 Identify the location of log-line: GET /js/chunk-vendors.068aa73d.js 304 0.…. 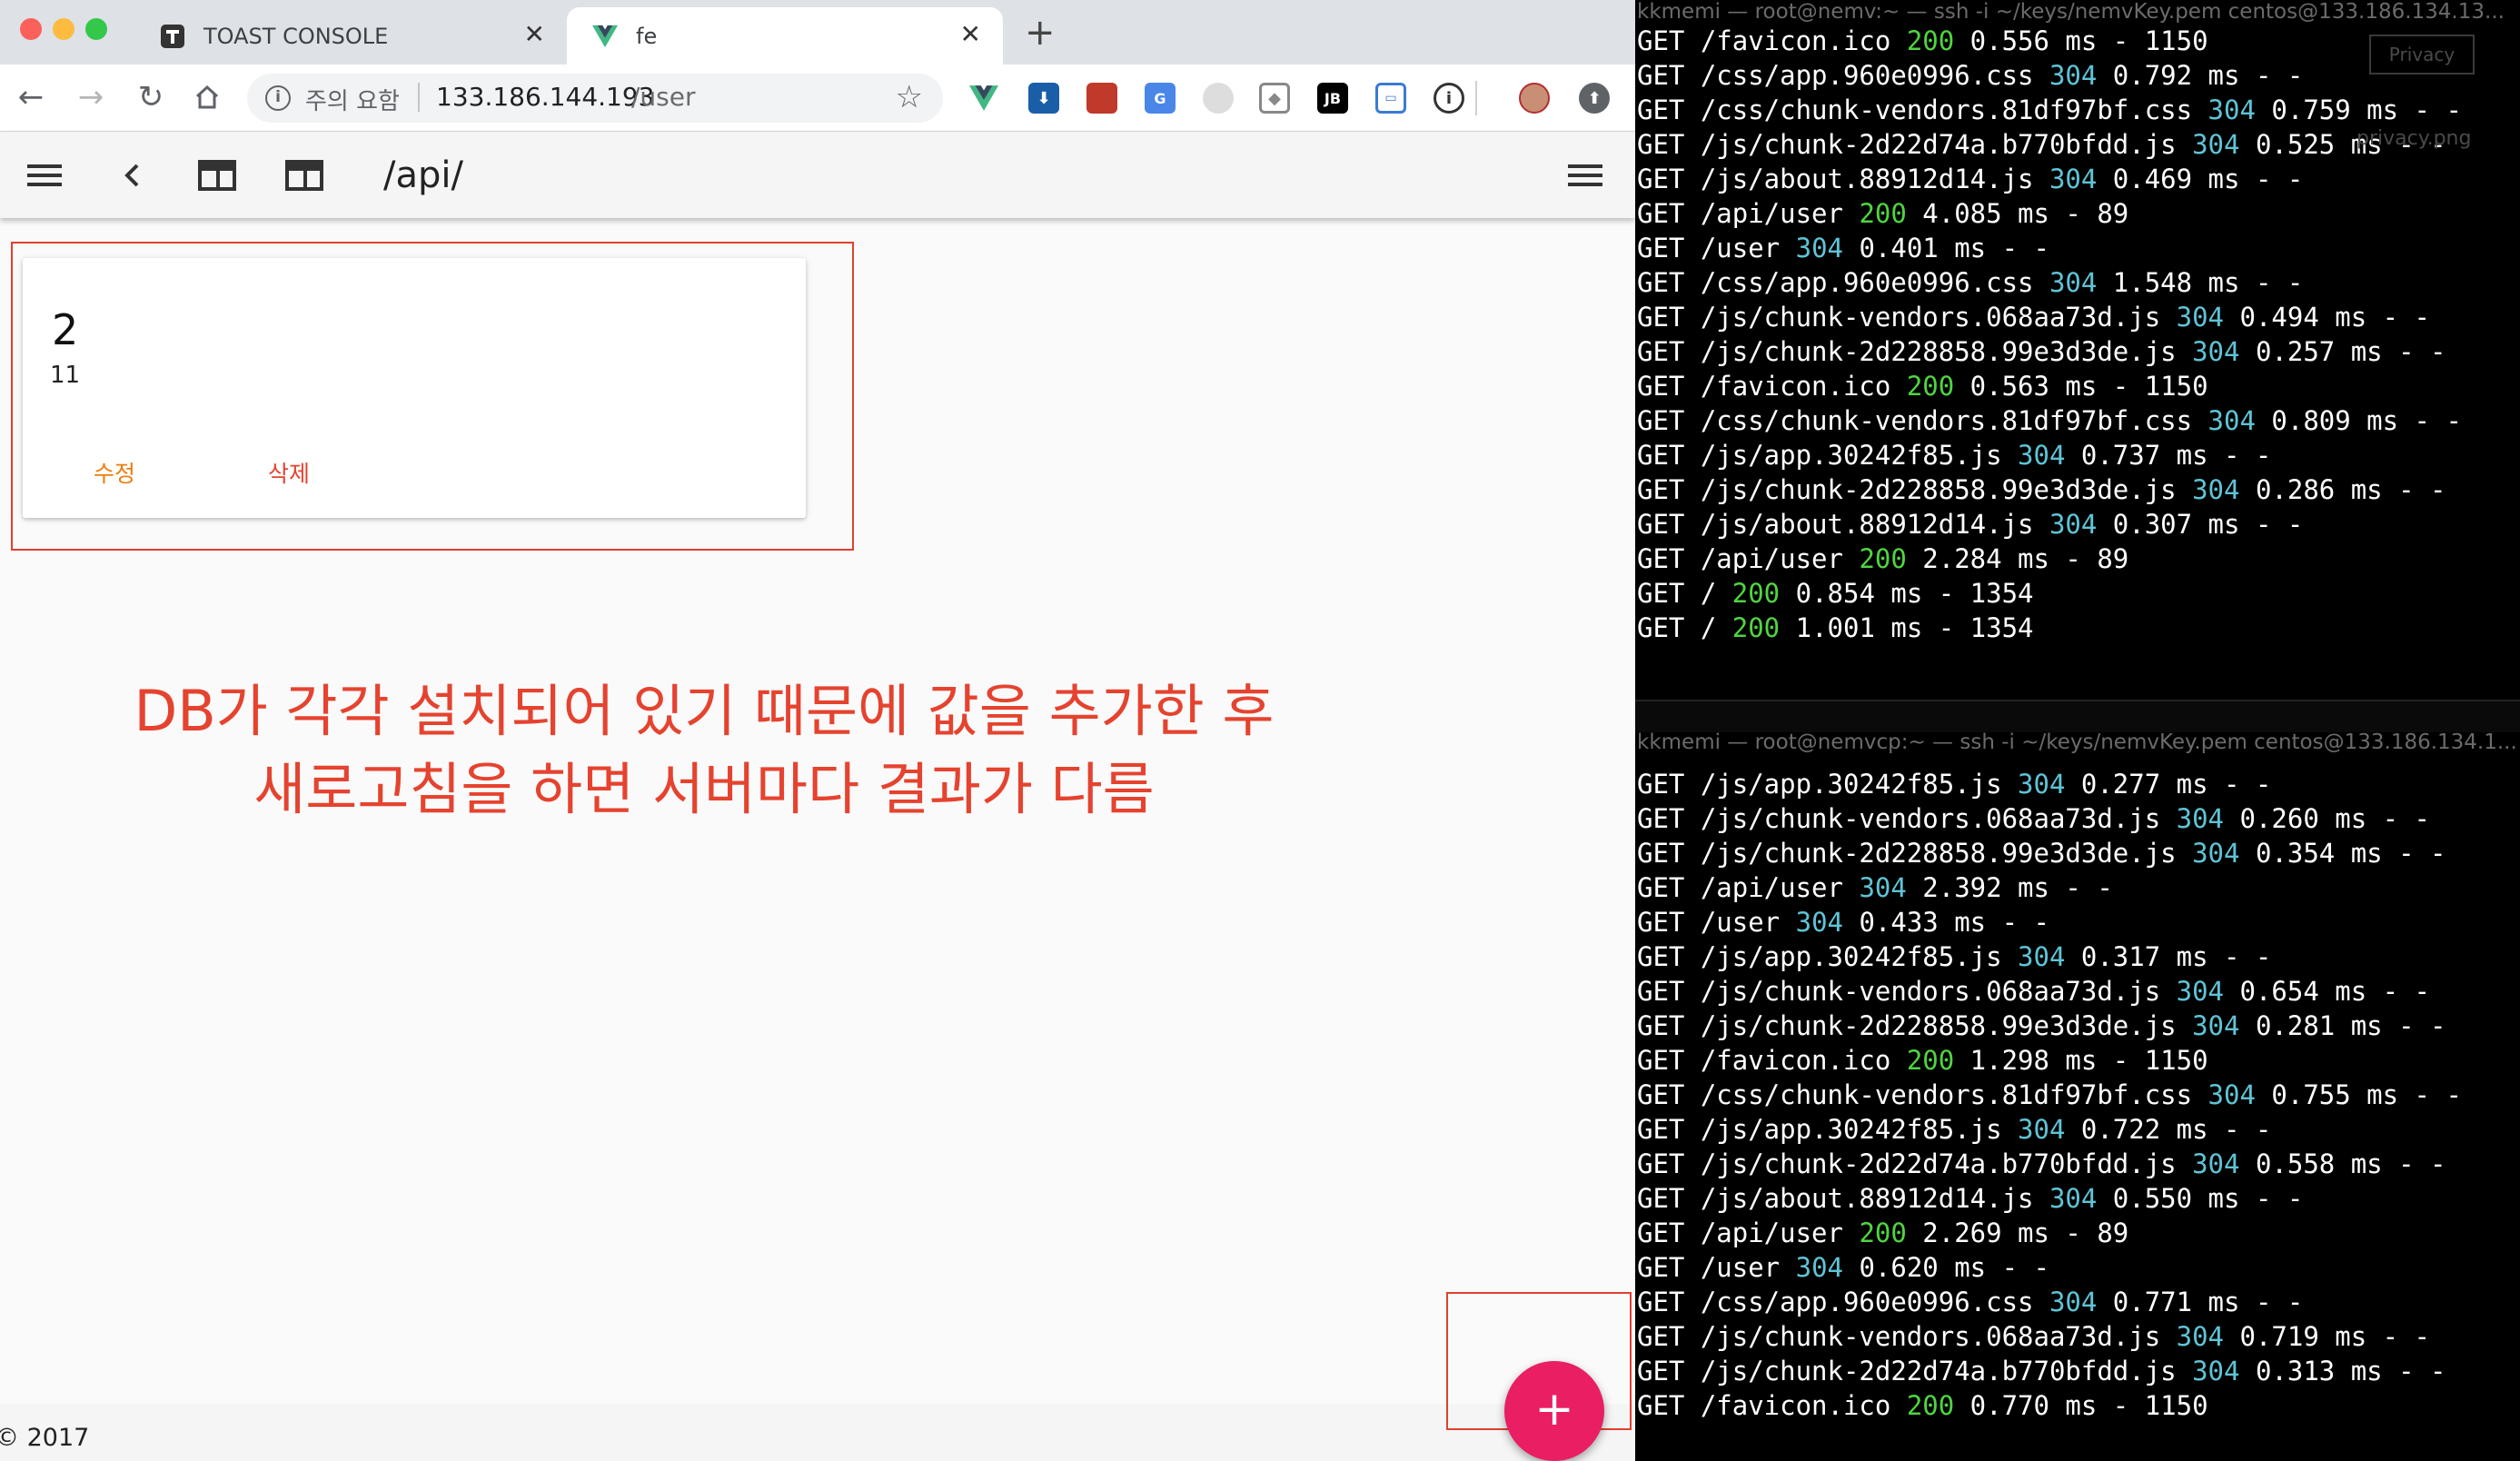
(2078, 317).